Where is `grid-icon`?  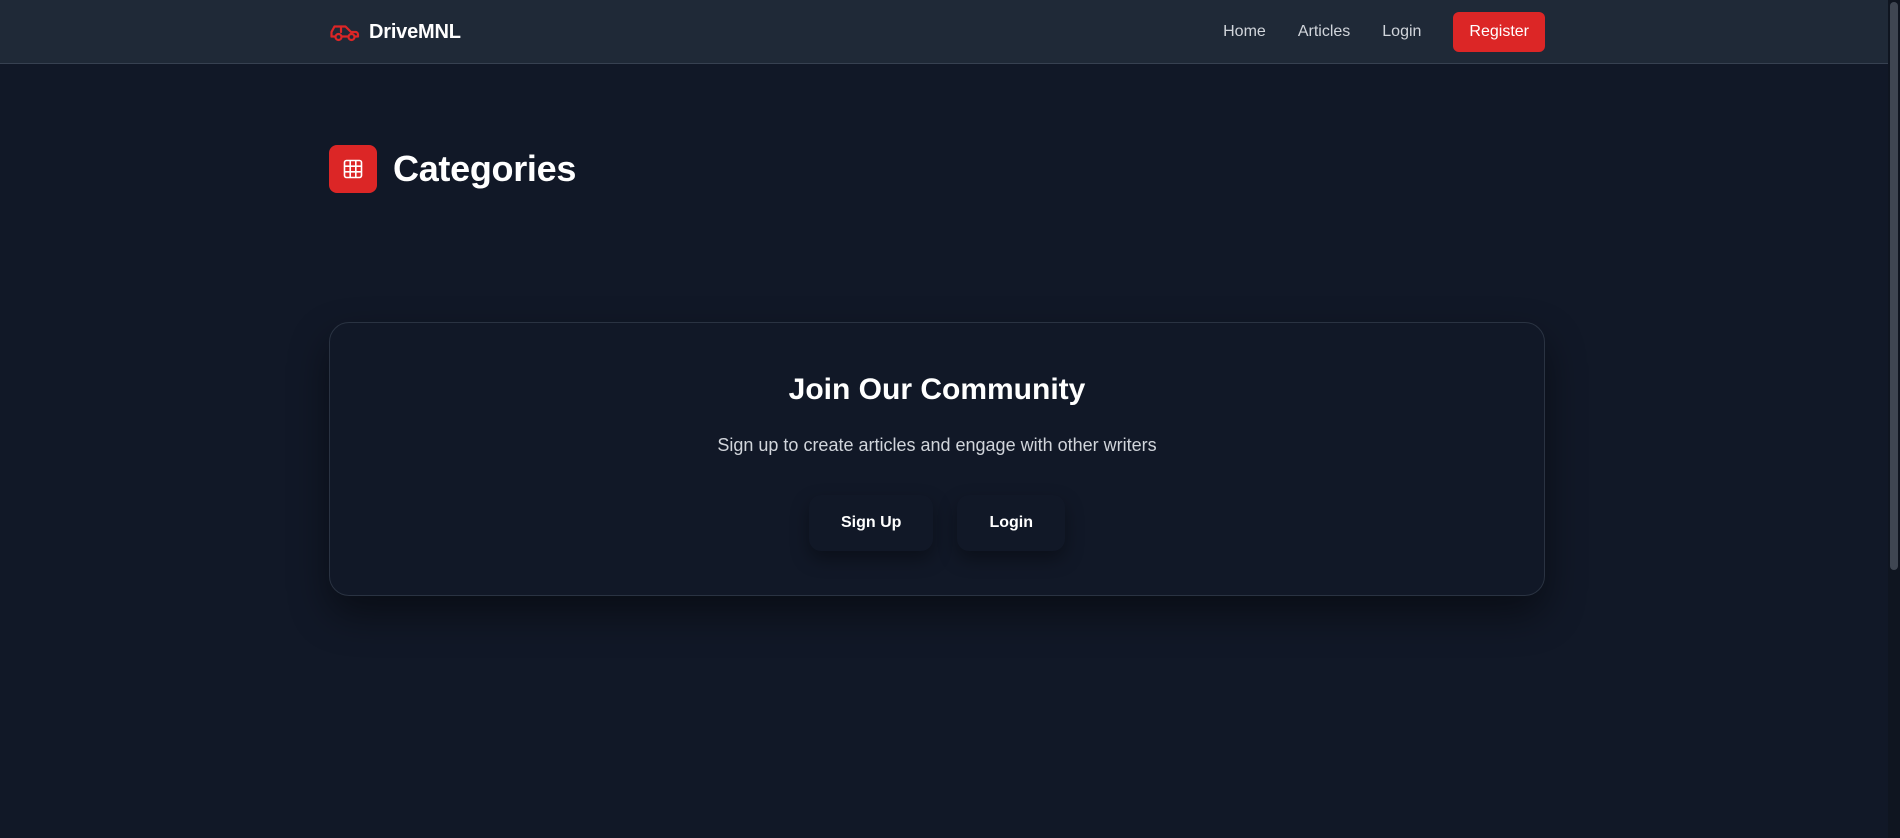
grid-icon is located at coordinates (353, 169).